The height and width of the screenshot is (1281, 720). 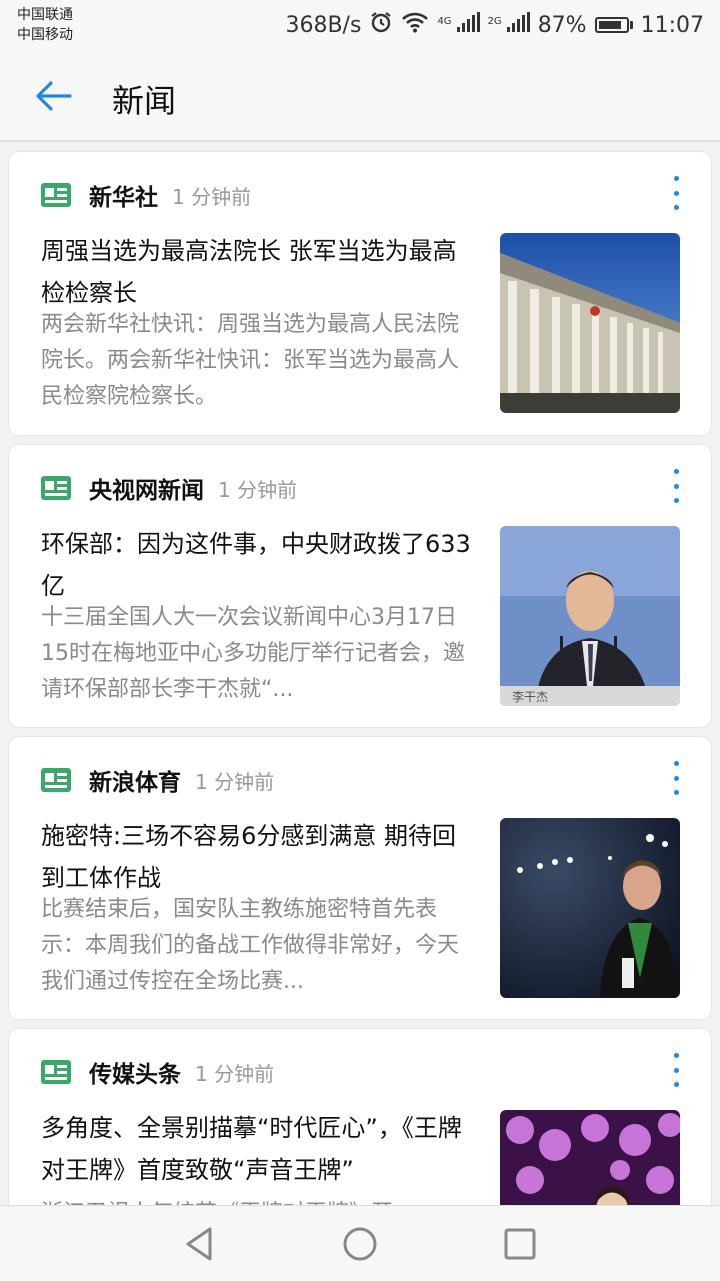 I want to click on card-source-row: 新浪体育 1 分钟前, so click(x=157, y=780).